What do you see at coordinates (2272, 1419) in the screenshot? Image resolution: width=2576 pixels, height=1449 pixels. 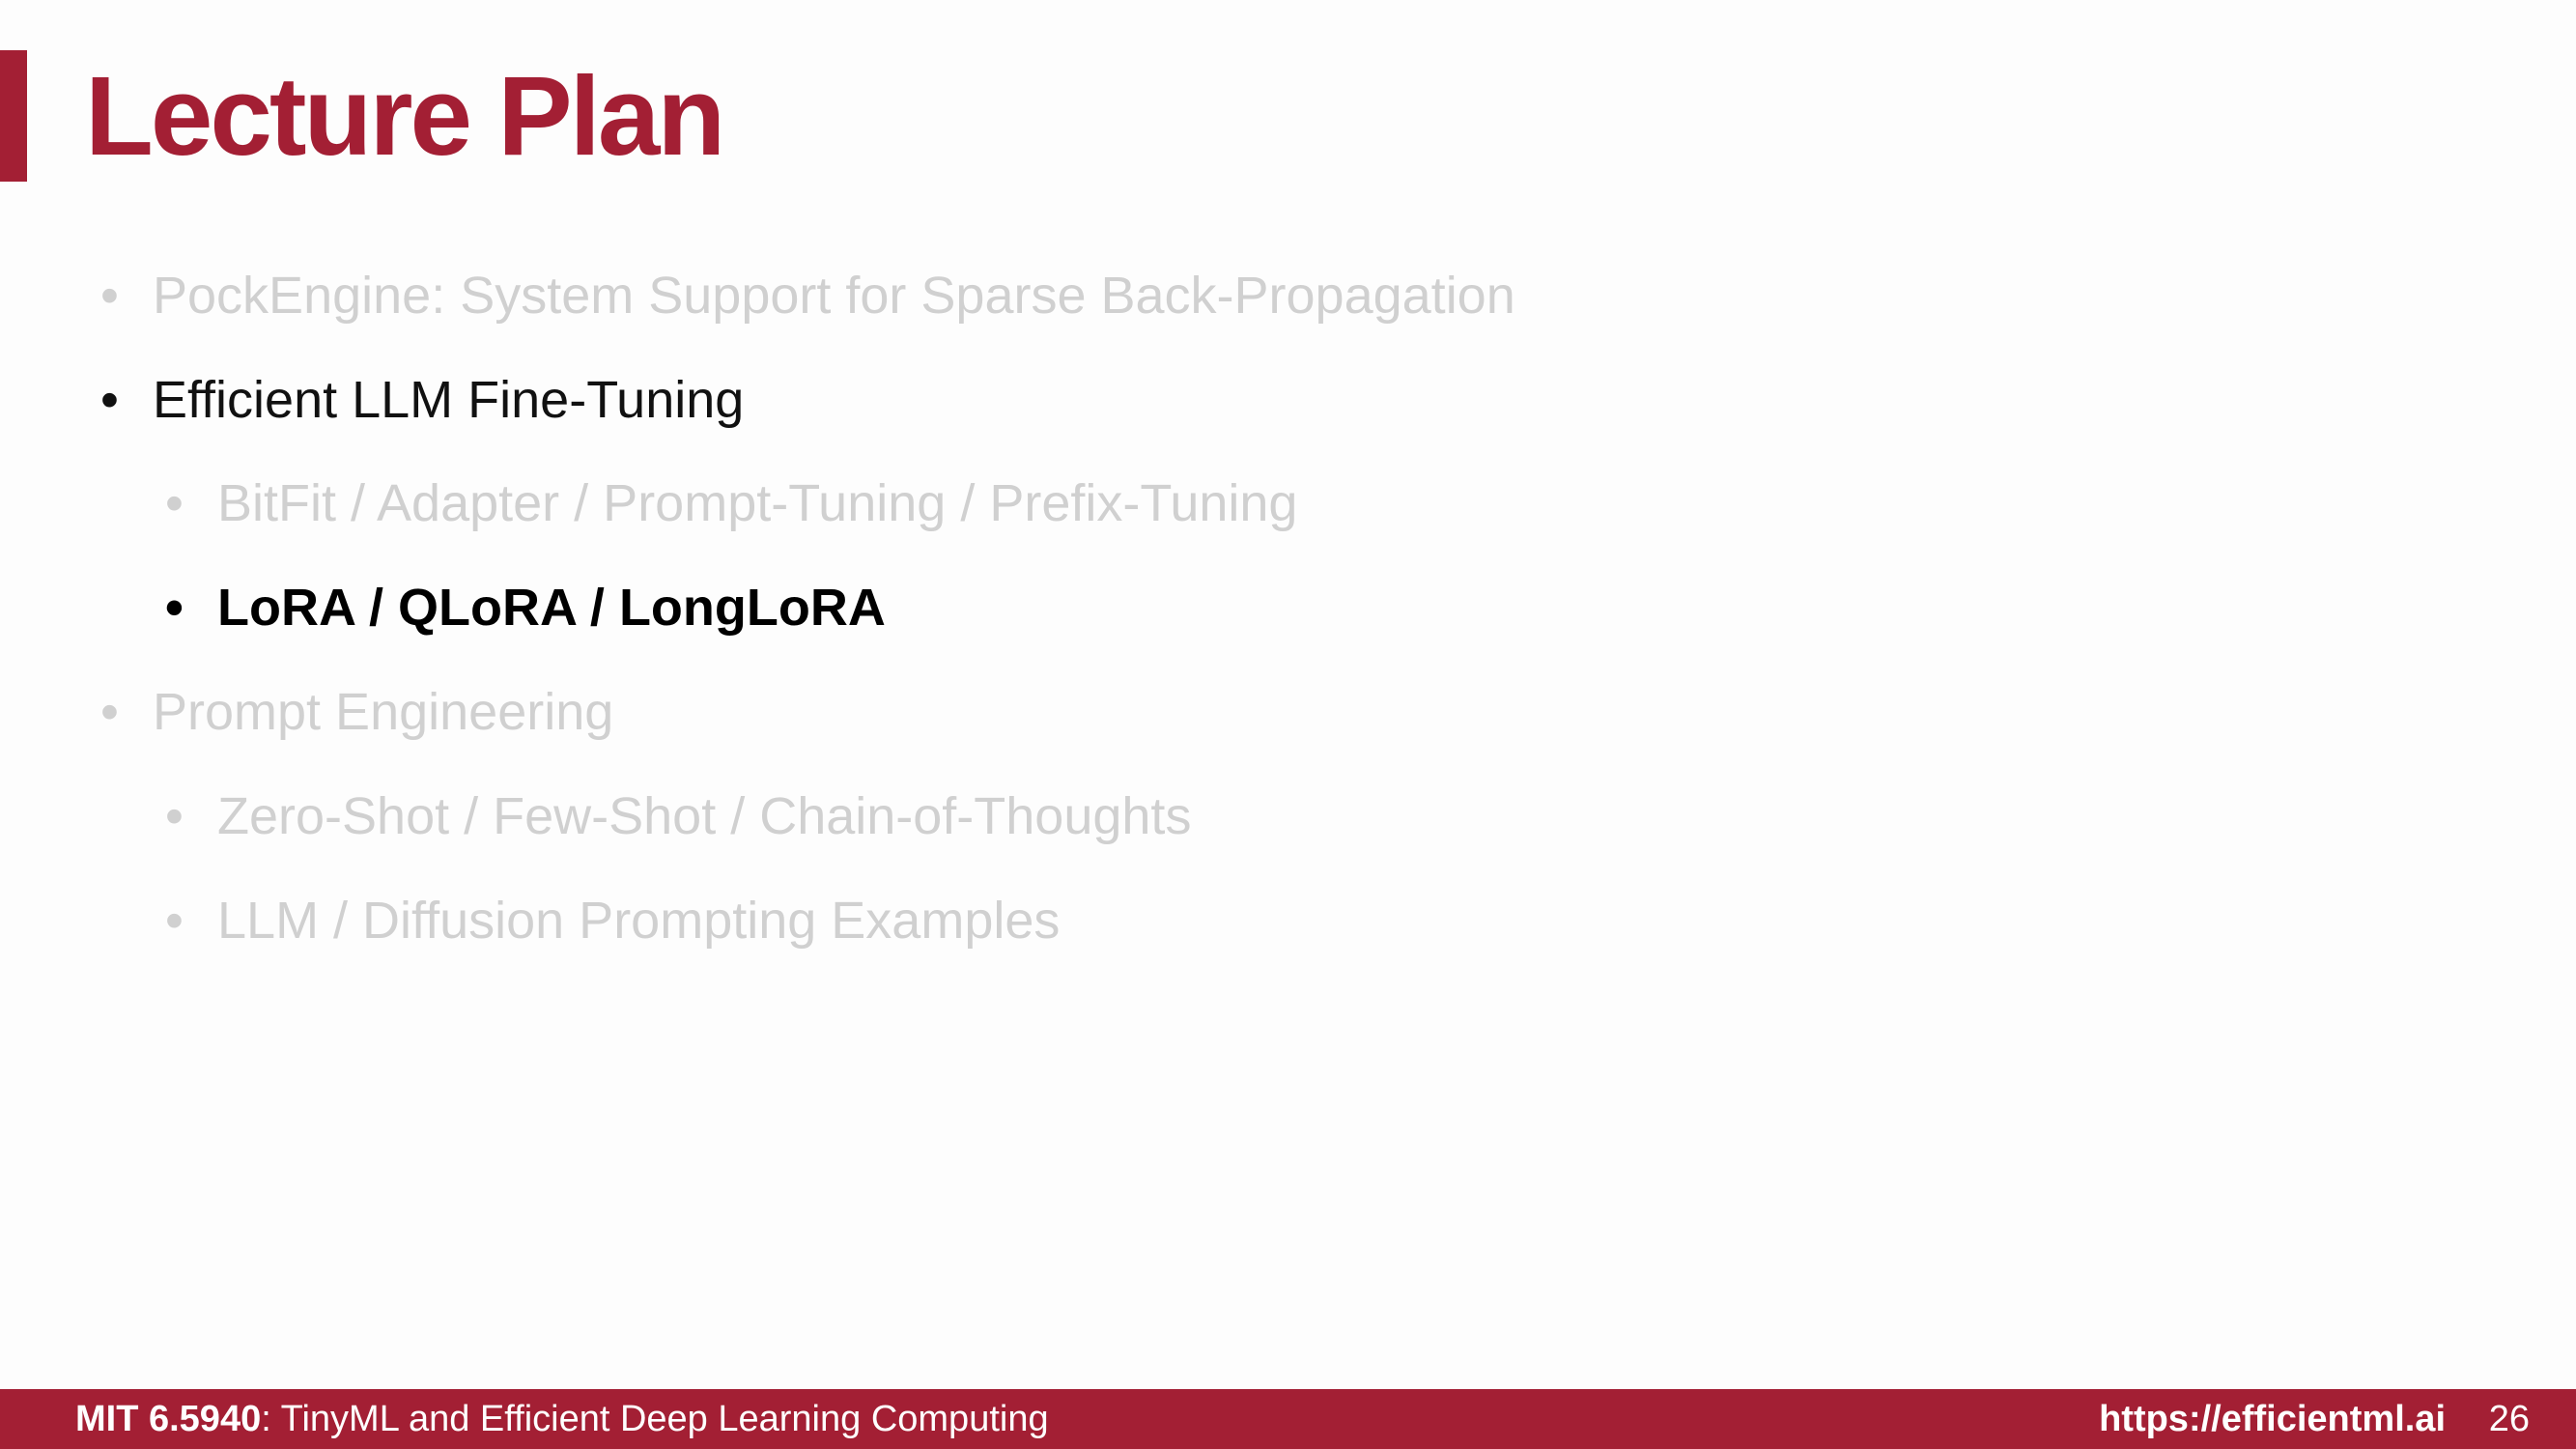 I see `course-url-link: https://efficientml.ai` at bounding box center [2272, 1419].